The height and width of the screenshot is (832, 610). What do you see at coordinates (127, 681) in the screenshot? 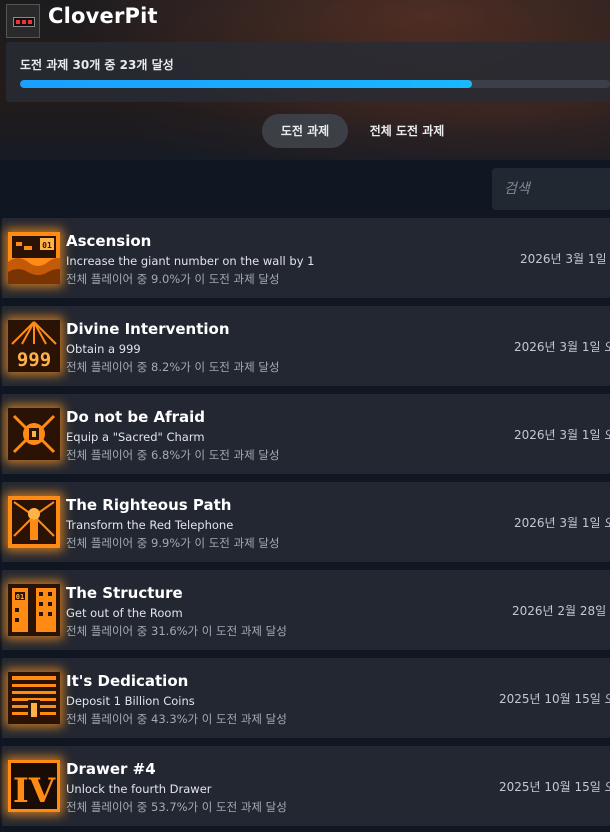
I see `achievement-name: It's Dedication` at bounding box center [127, 681].